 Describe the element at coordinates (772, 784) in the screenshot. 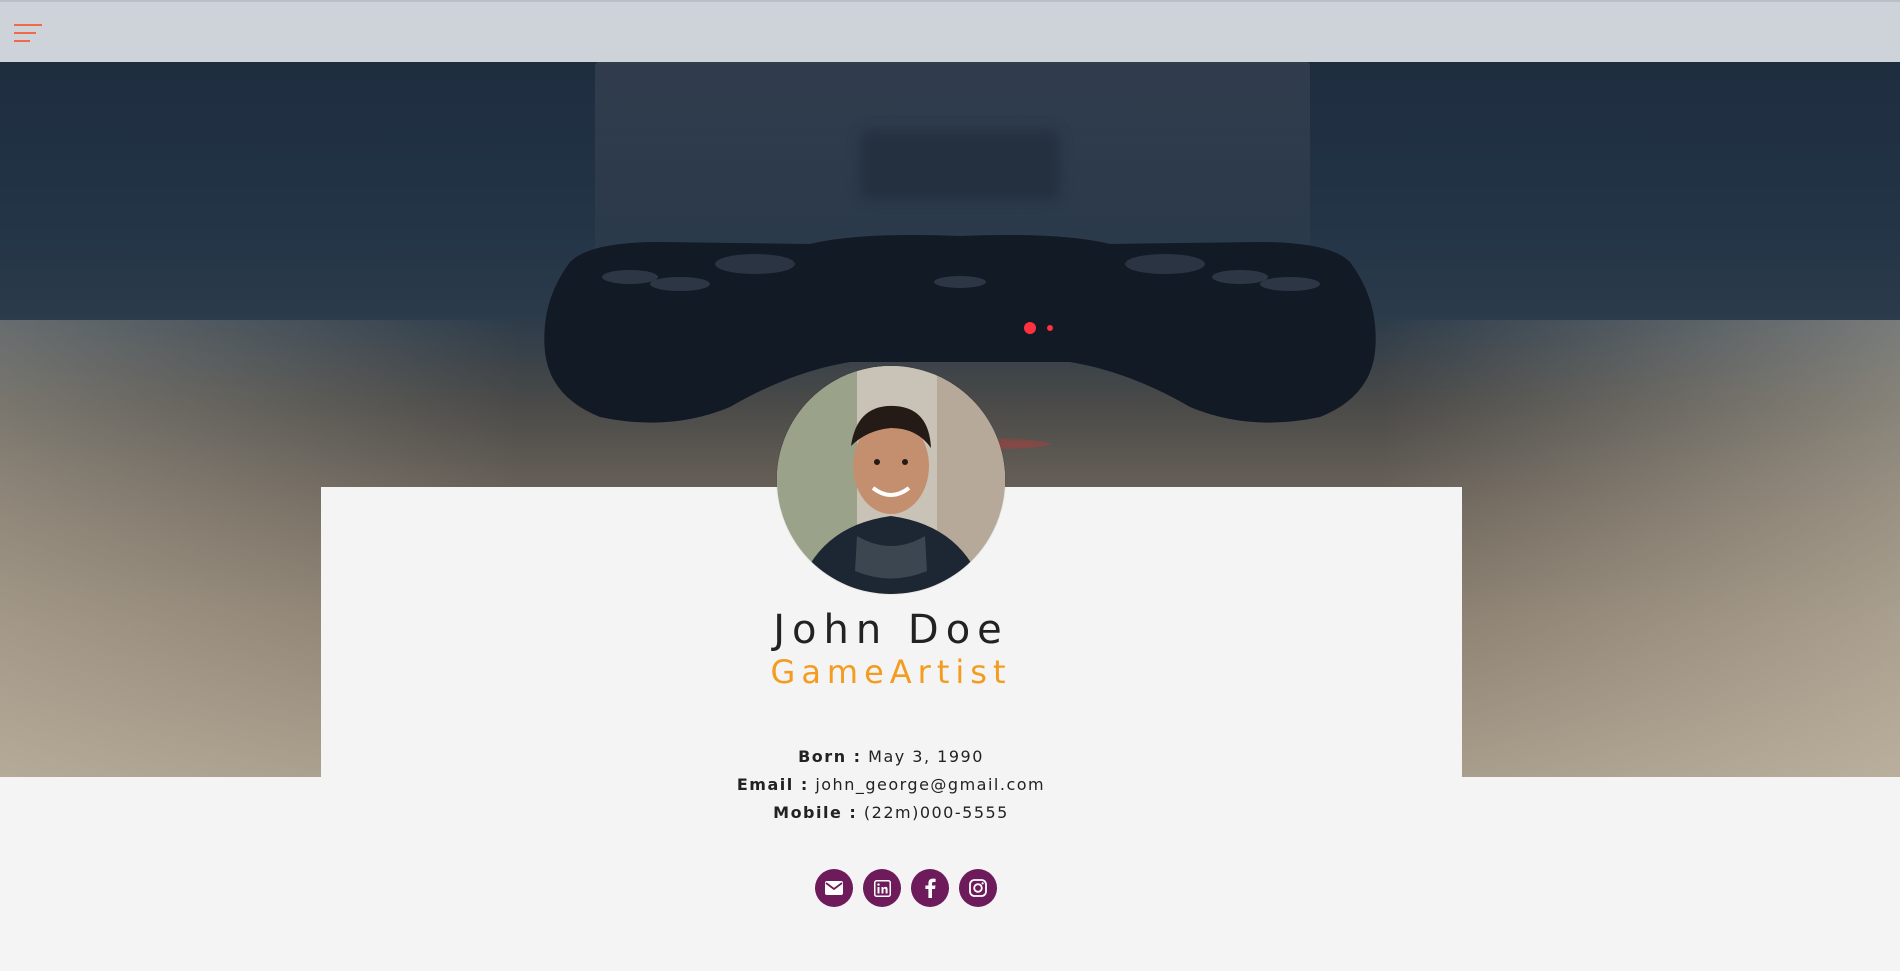

I see `detail-label: Email :` at that location.